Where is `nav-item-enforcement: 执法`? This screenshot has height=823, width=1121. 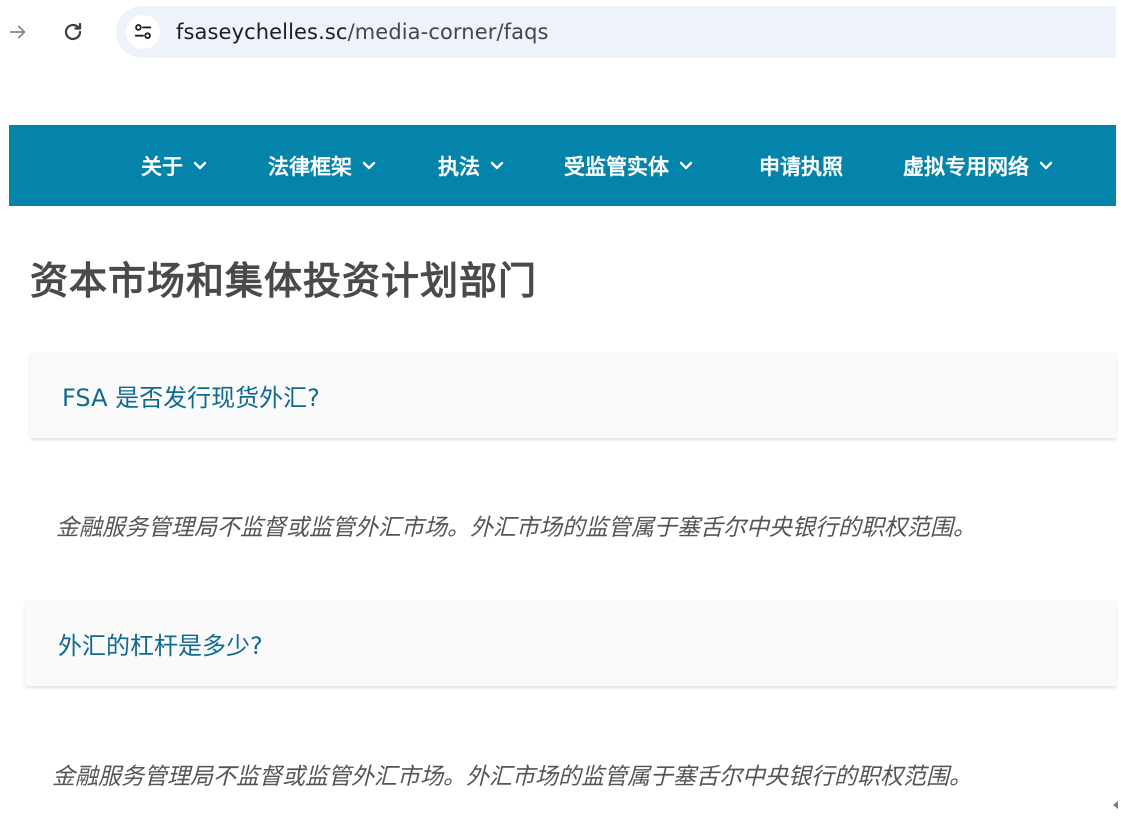 nav-item-enforcement: 执法 is located at coordinates (471, 165).